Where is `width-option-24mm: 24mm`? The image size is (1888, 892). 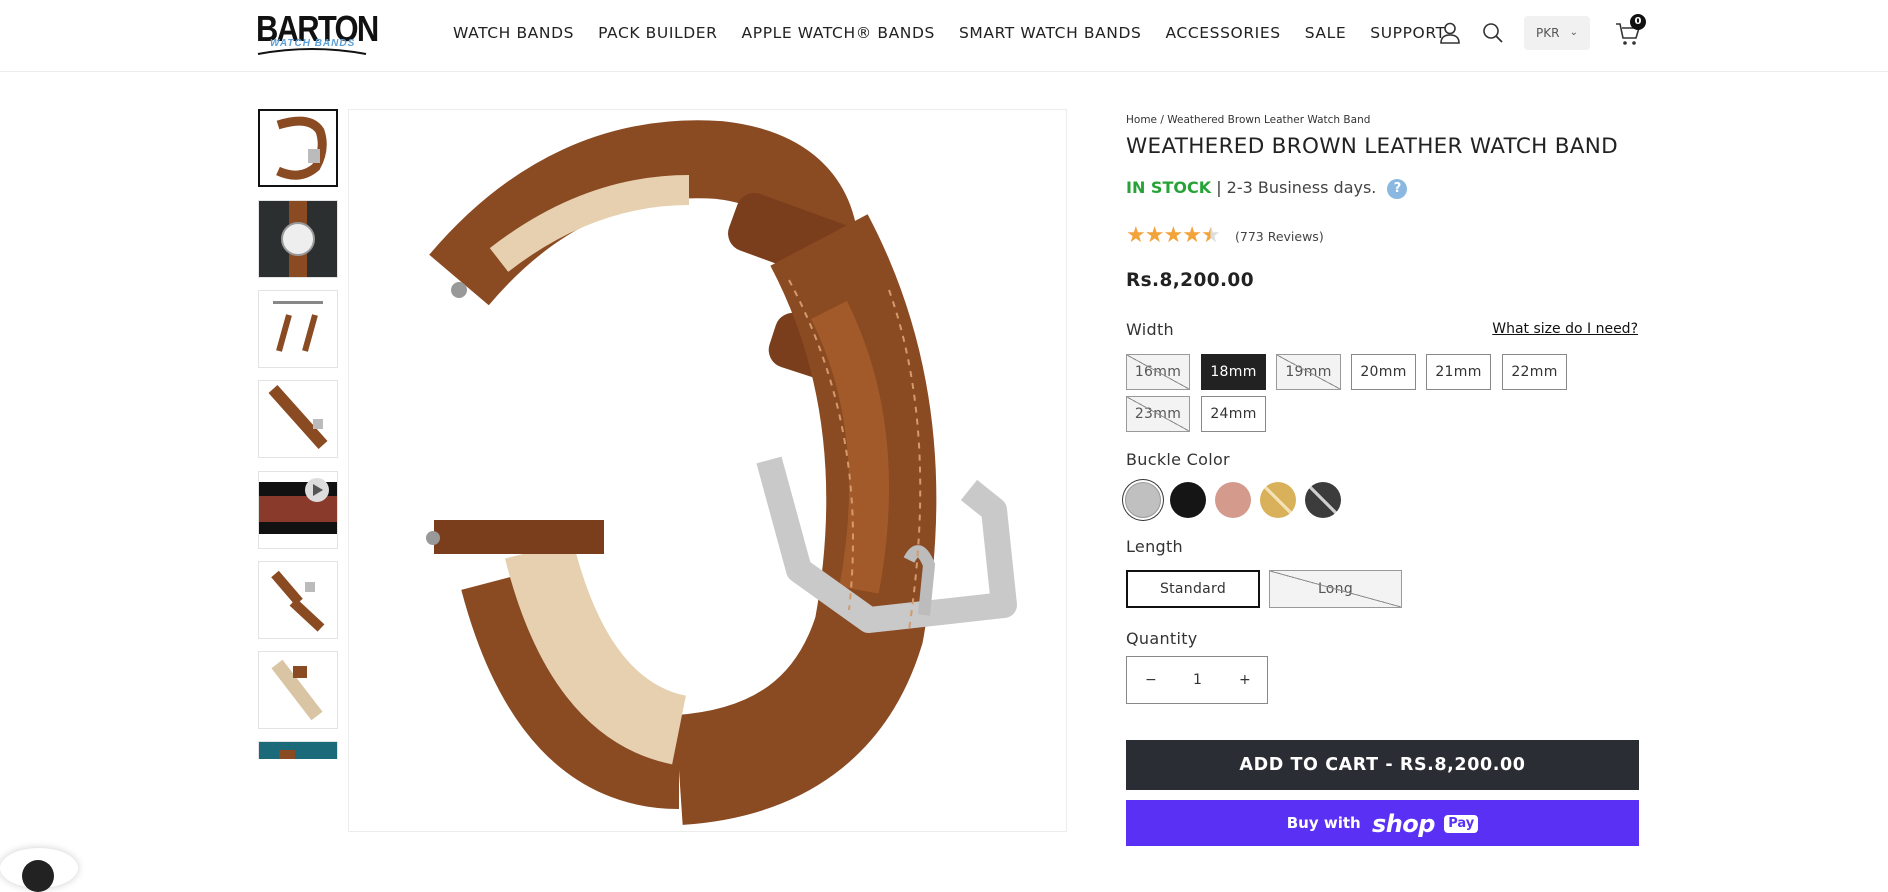
width-option-24mm: 24mm is located at coordinates (1233, 414).